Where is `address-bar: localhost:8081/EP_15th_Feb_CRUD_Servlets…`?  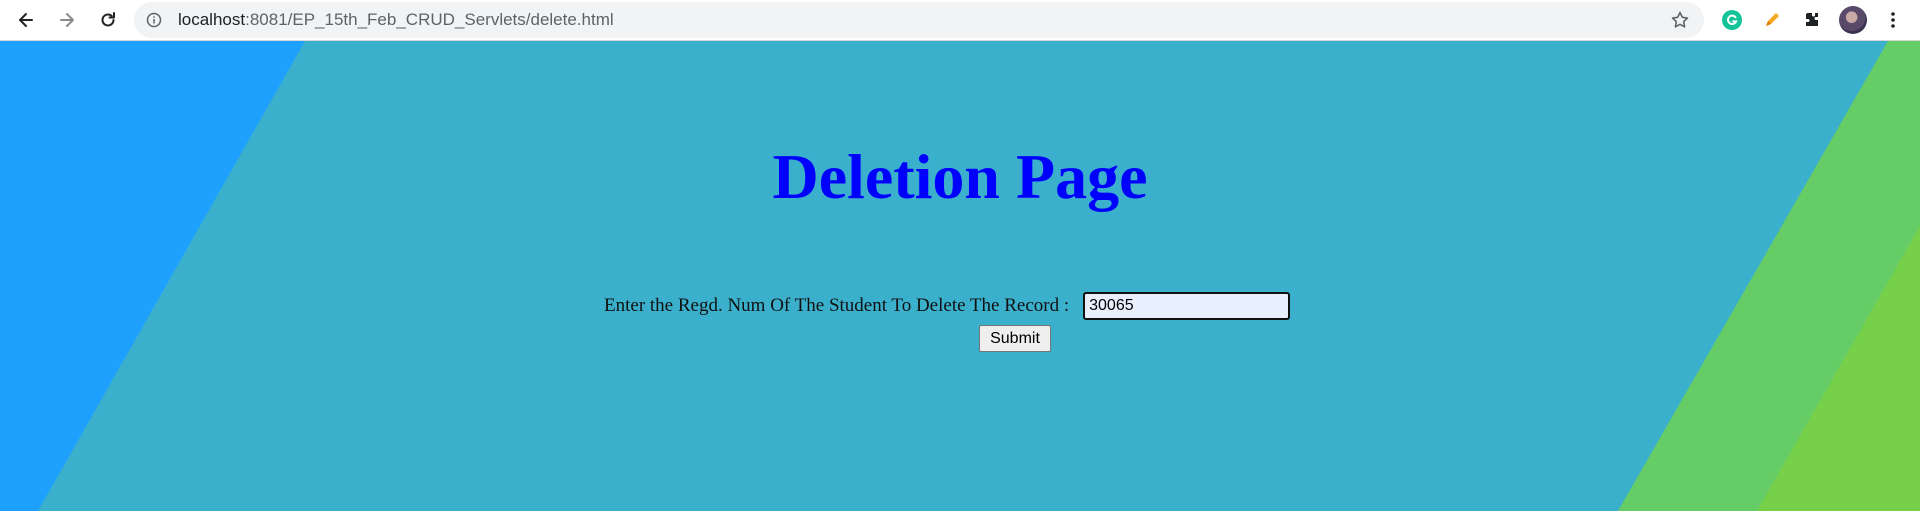 address-bar: localhost:8081/EP_15th_Feb_CRUD_Servlets… is located at coordinates (919, 20).